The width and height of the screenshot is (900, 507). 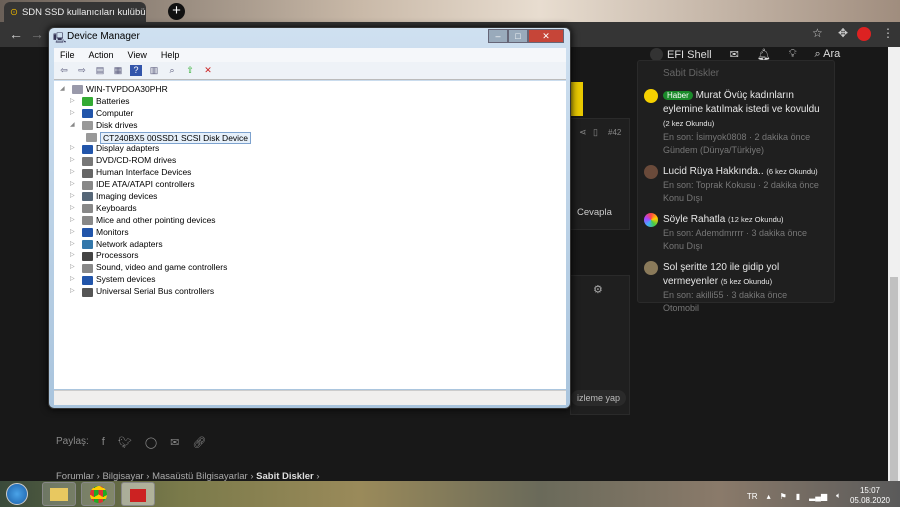 What do you see at coordinates (313, 221) in the screenshot?
I see `device-category: ▷ Mice and other pointing devices` at bounding box center [313, 221].